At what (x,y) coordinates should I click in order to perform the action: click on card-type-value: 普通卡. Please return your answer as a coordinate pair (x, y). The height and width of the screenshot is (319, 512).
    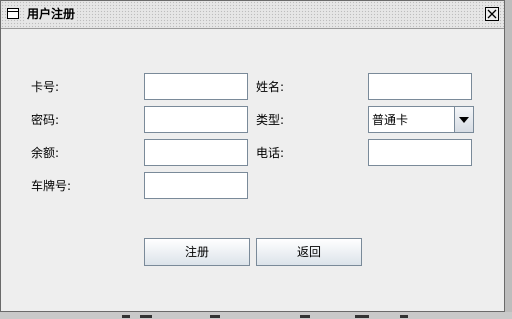
    Looking at the image, I should click on (390, 120).